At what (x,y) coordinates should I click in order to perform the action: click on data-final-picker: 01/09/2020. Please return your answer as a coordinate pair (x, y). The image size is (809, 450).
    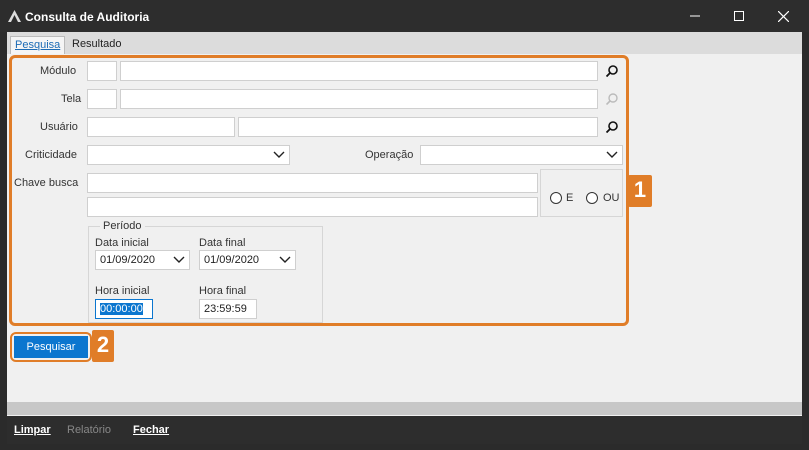
    Looking at the image, I should click on (247, 260).